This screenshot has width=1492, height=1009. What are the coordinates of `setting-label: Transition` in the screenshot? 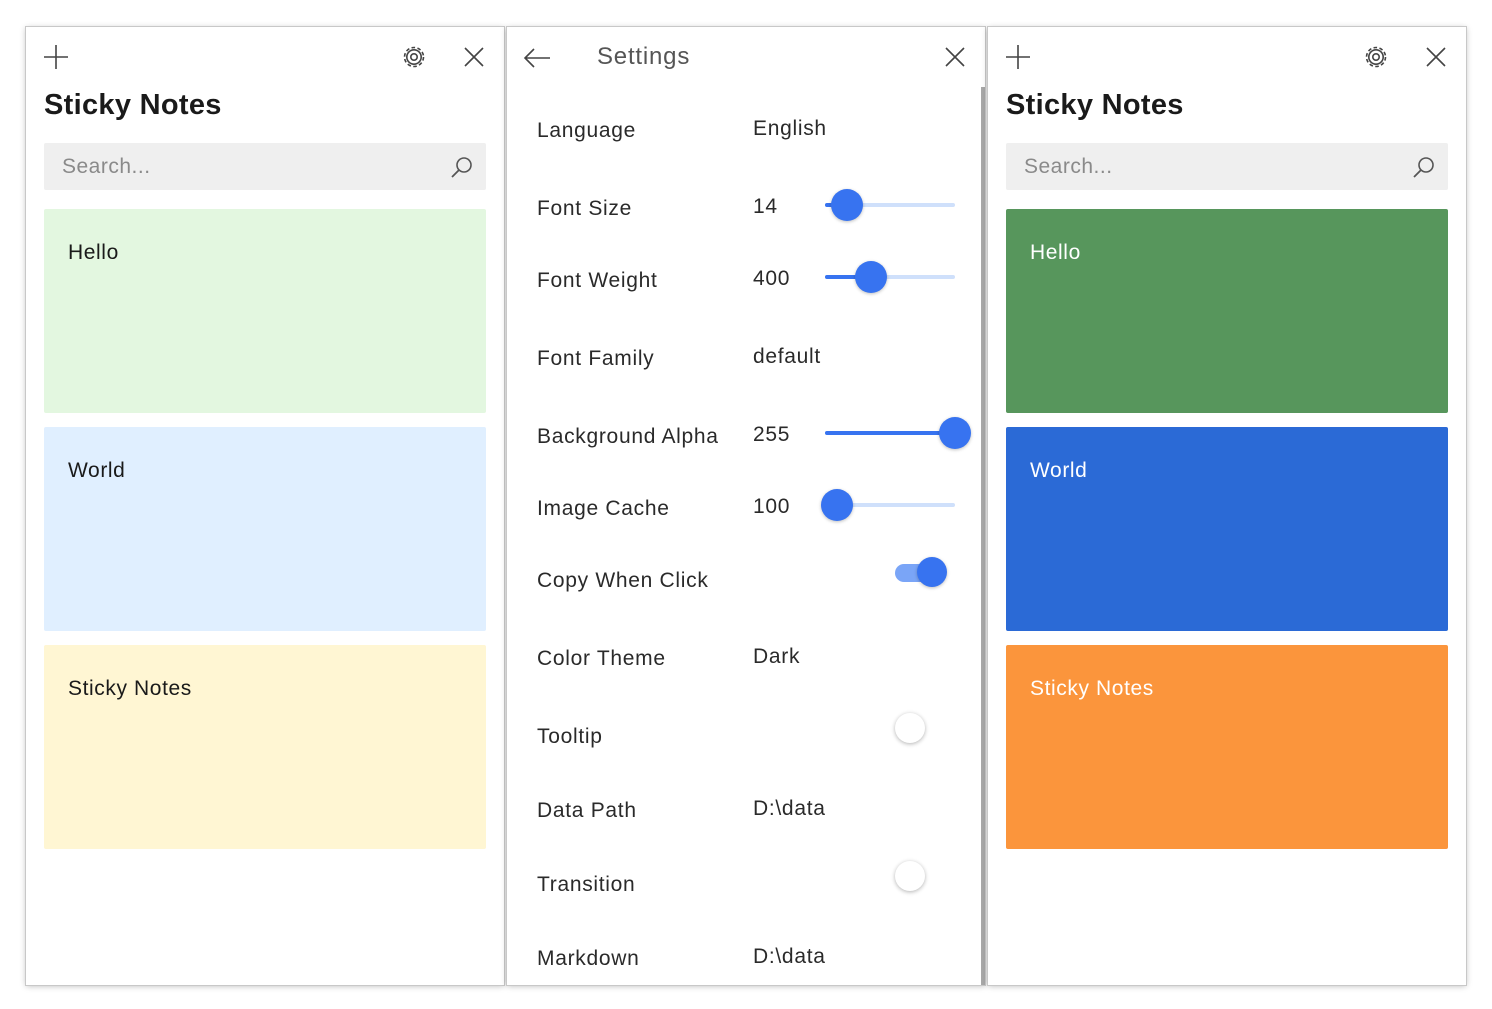 It's located at (586, 884).